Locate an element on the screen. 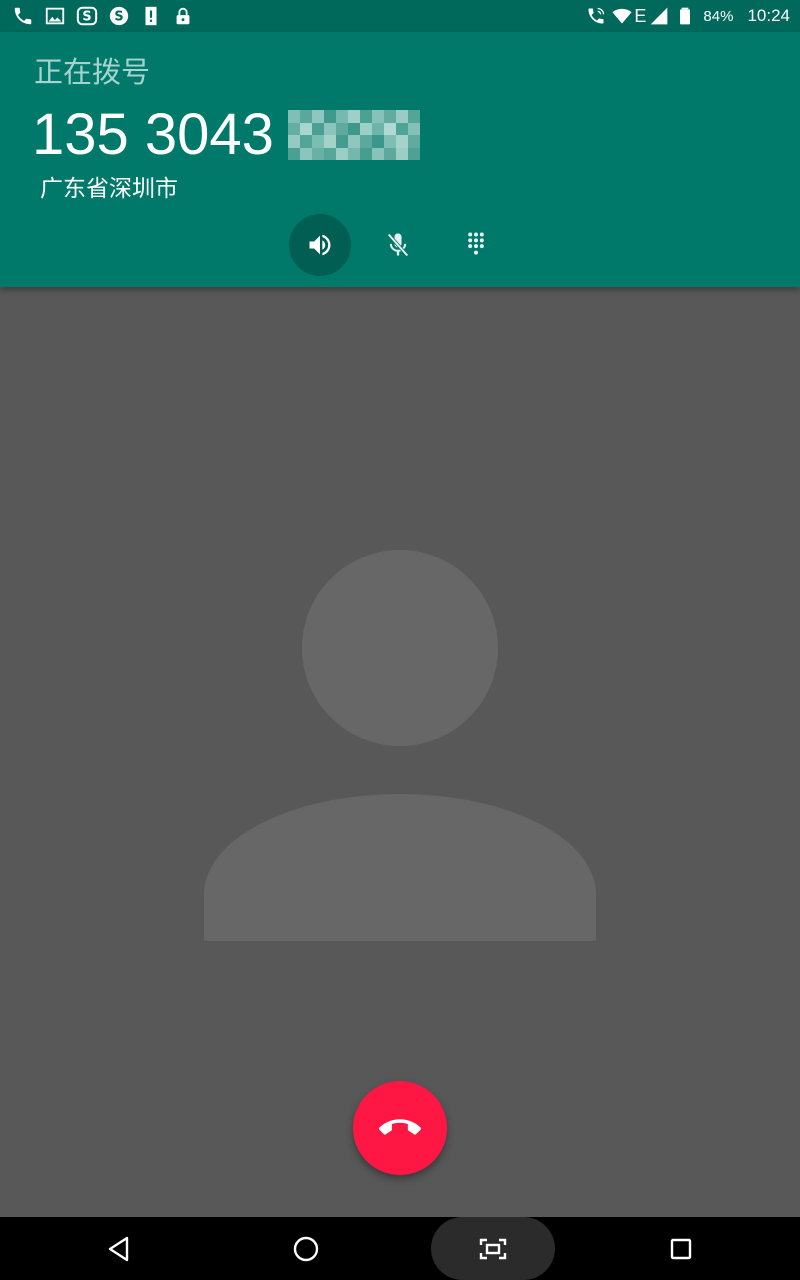  wifi-calling-icon is located at coordinates (596, 15).